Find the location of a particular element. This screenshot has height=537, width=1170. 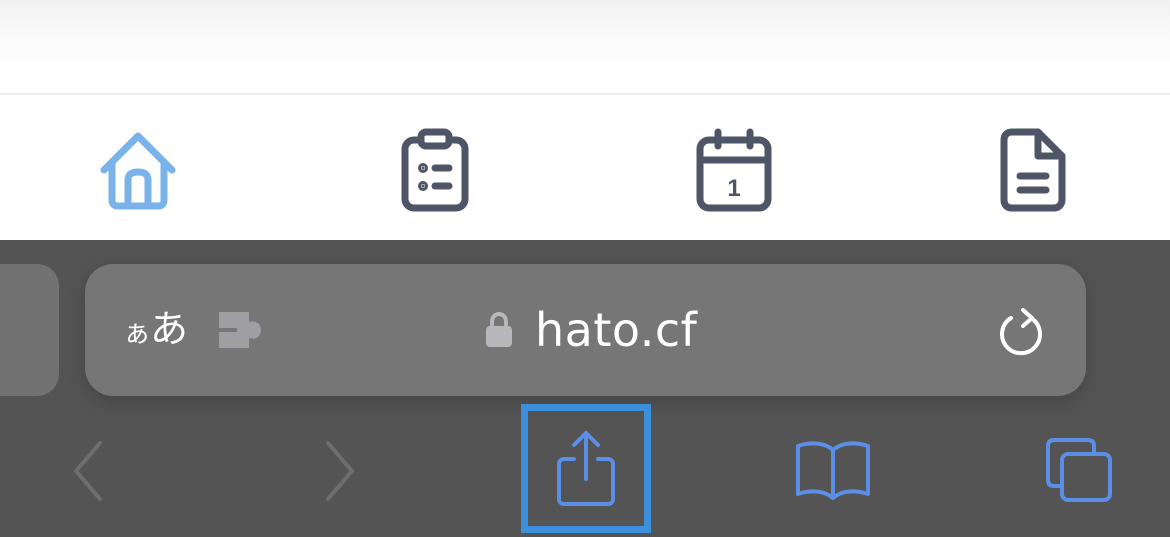

tab-home is located at coordinates (138, 170).